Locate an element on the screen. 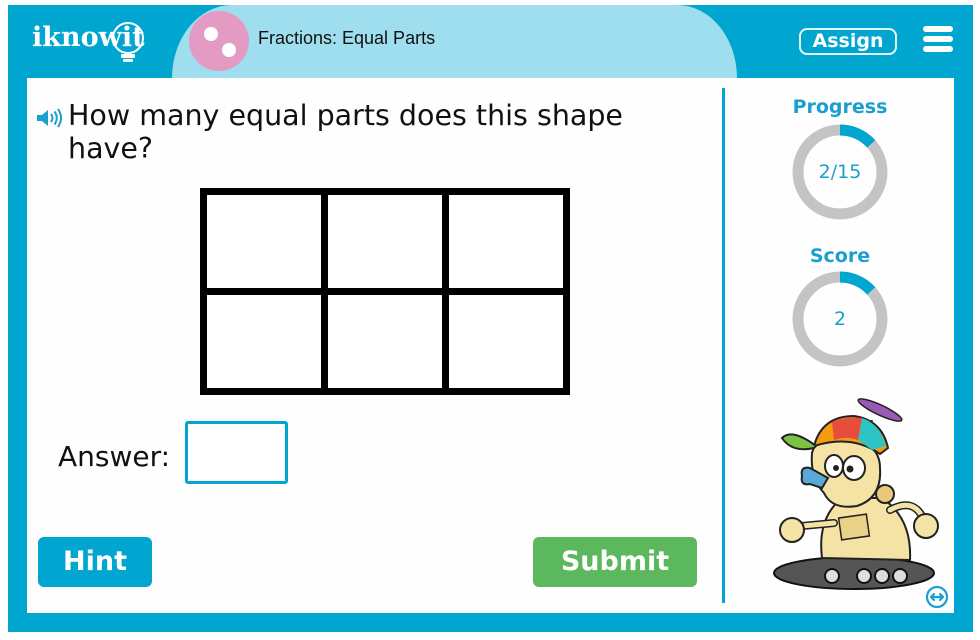 This screenshot has width=980, height=640. lesson-title-bar is located at coordinates (454, 41).